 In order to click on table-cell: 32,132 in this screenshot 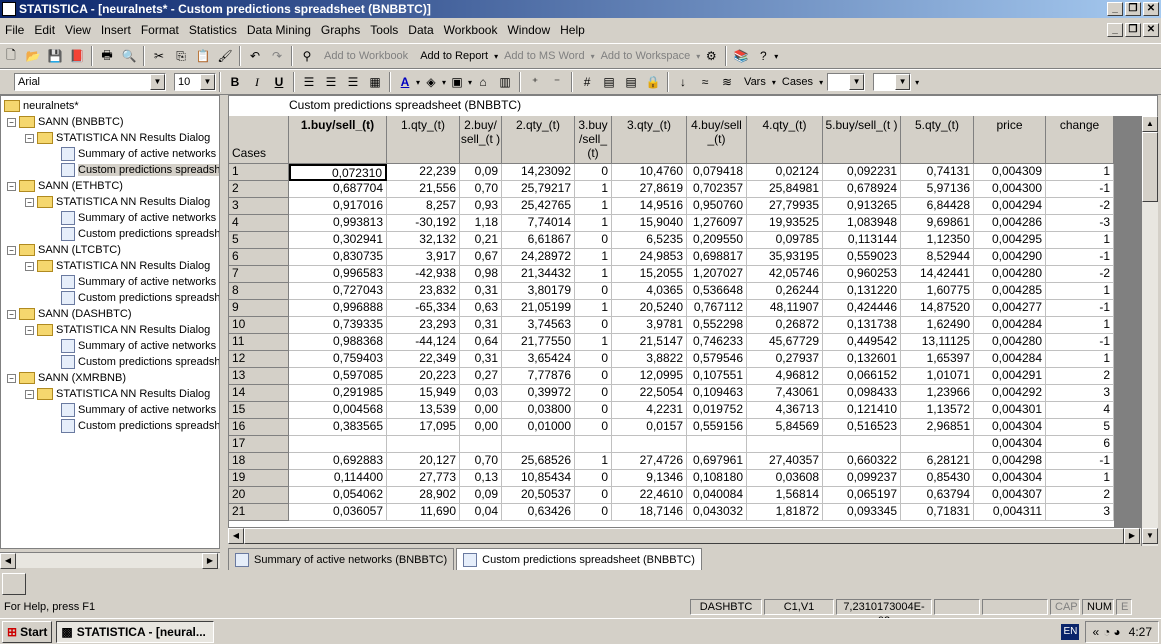, I will do `click(423, 240)`.